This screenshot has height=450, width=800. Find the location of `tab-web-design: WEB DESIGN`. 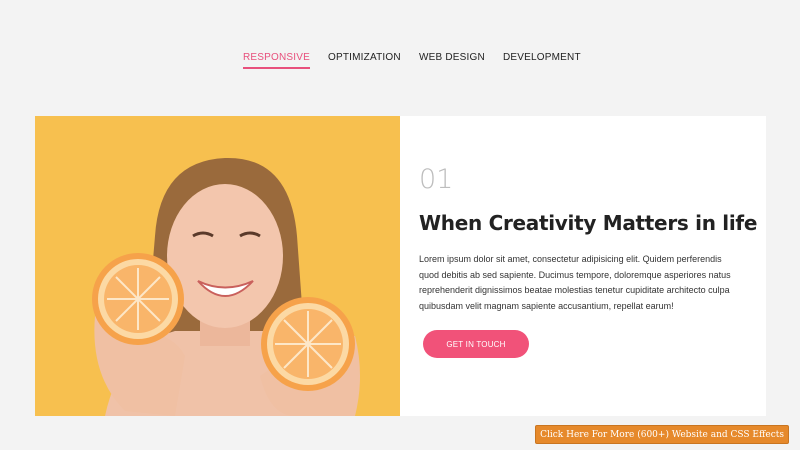

tab-web-design: WEB DESIGN is located at coordinates (452, 59).